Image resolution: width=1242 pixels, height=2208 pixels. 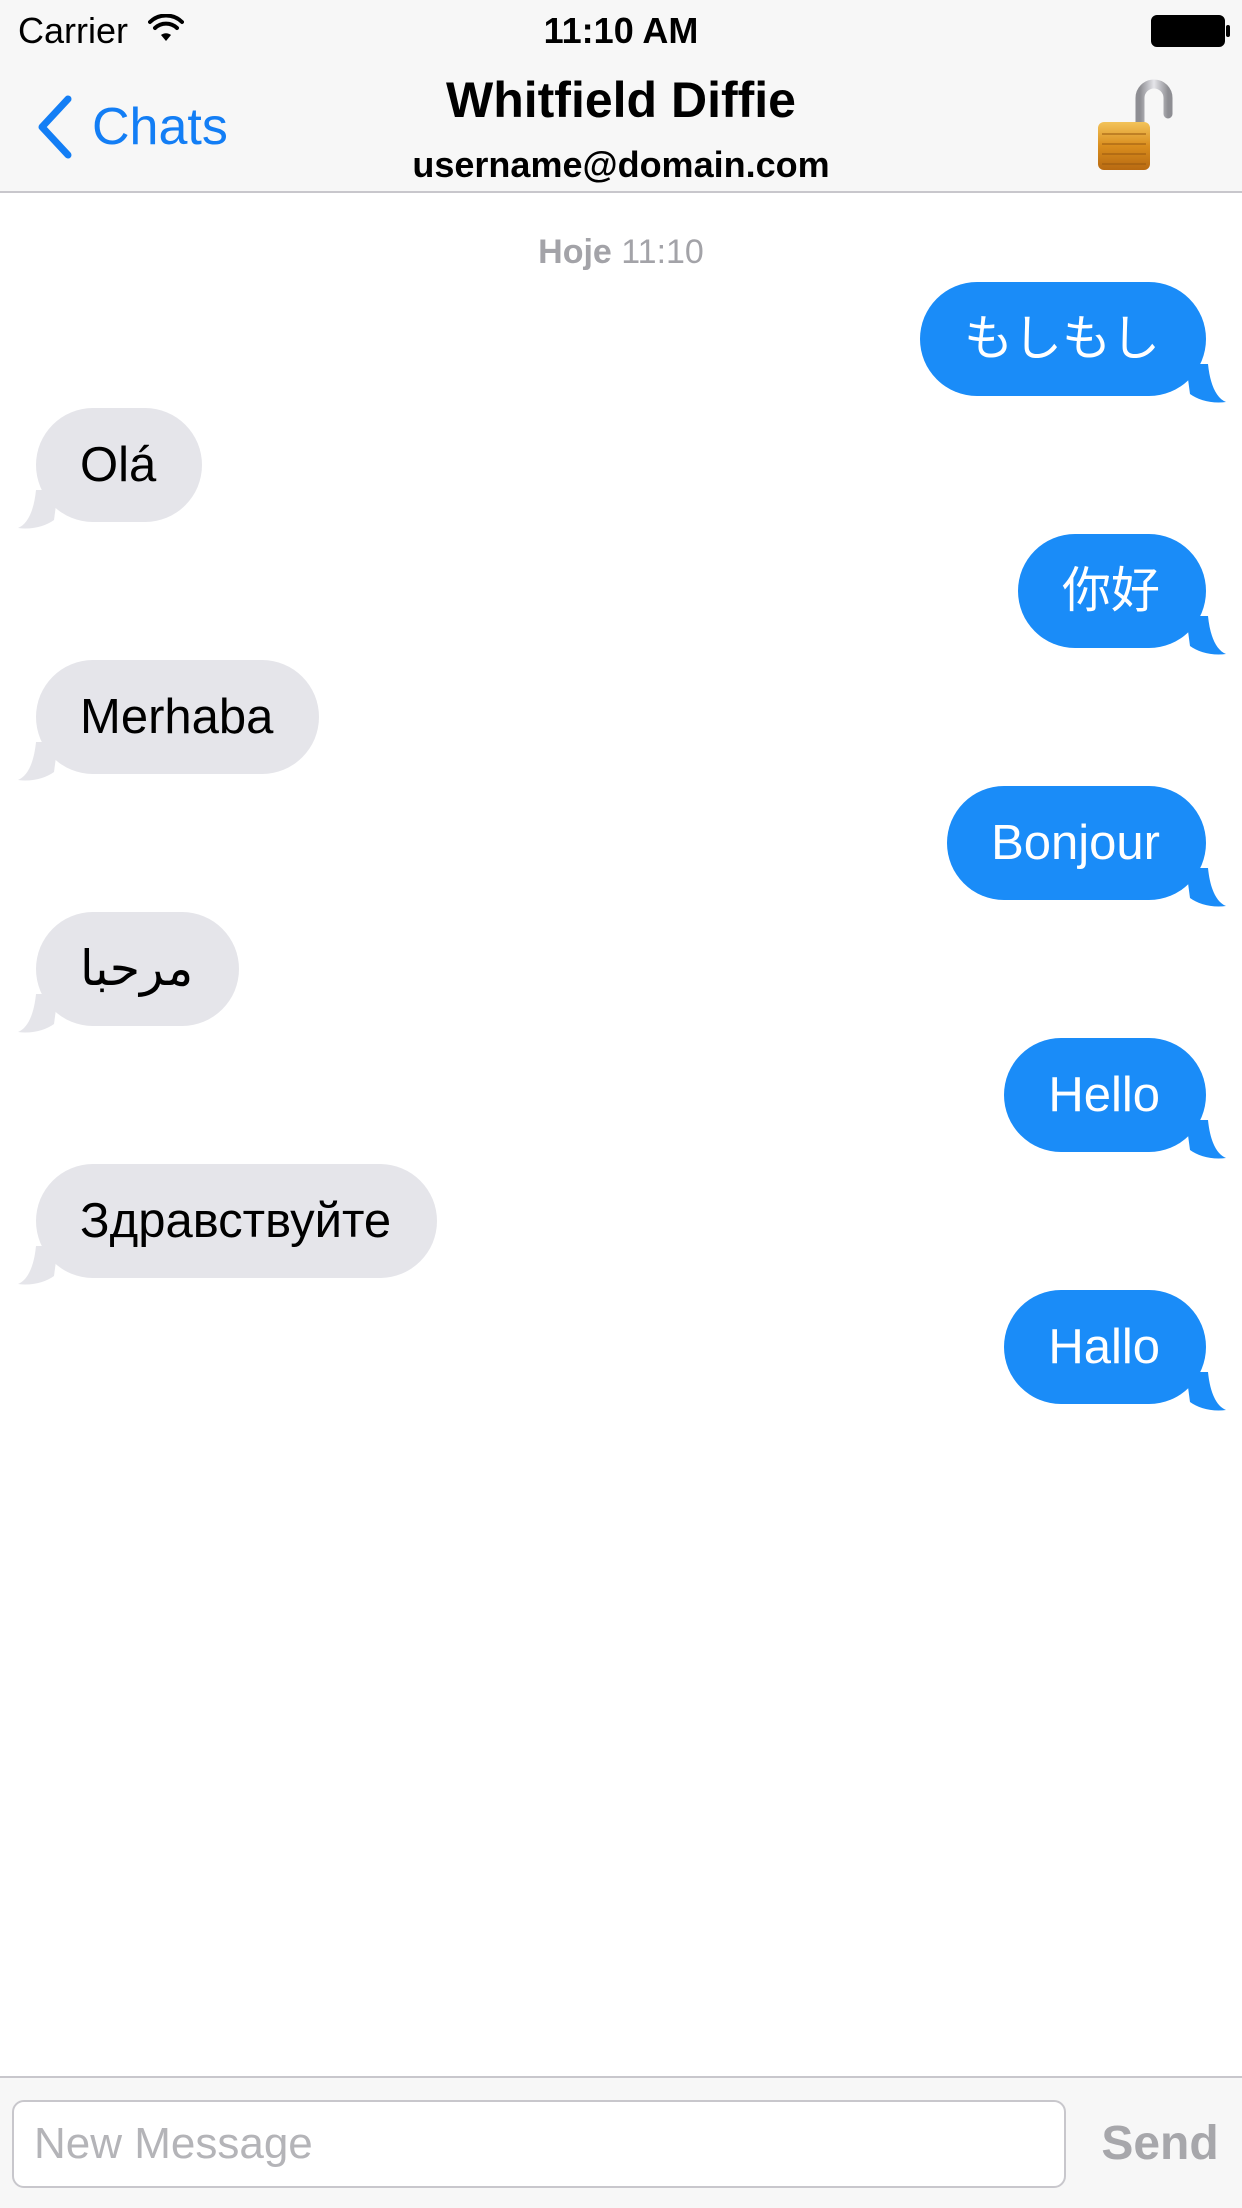 What do you see at coordinates (621, 342) in the screenshot?
I see `message-row: もしもし` at bounding box center [621, 342].